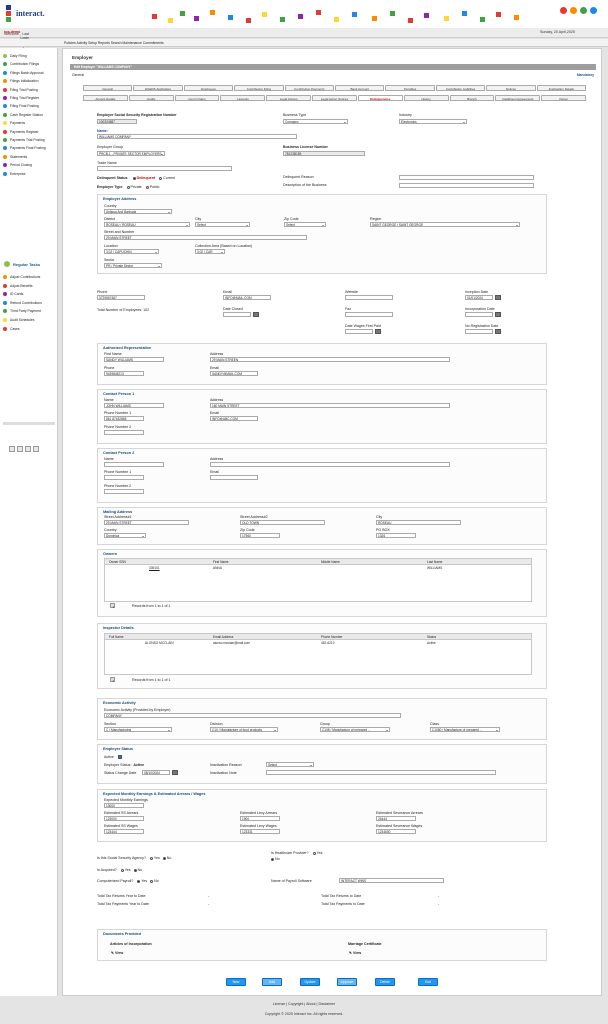 This screenshot has height=1024, width=608. Describe the element at coordinates (563, 98) in the screenshot. I see `tab: Owner` at that location.